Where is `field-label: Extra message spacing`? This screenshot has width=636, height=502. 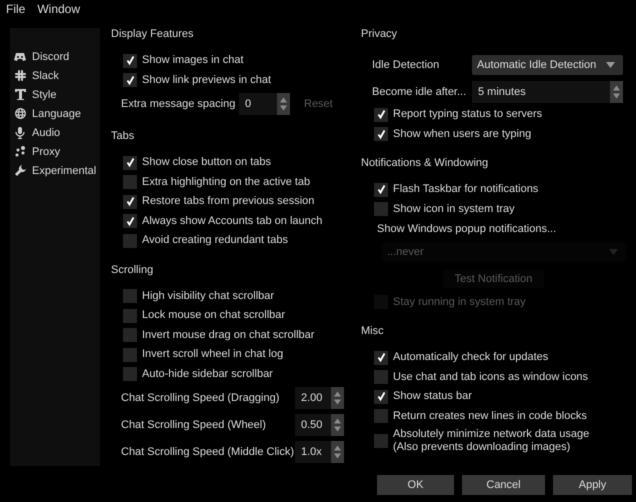 field-label: Extra message spacing is located at coordinates (178, 104).